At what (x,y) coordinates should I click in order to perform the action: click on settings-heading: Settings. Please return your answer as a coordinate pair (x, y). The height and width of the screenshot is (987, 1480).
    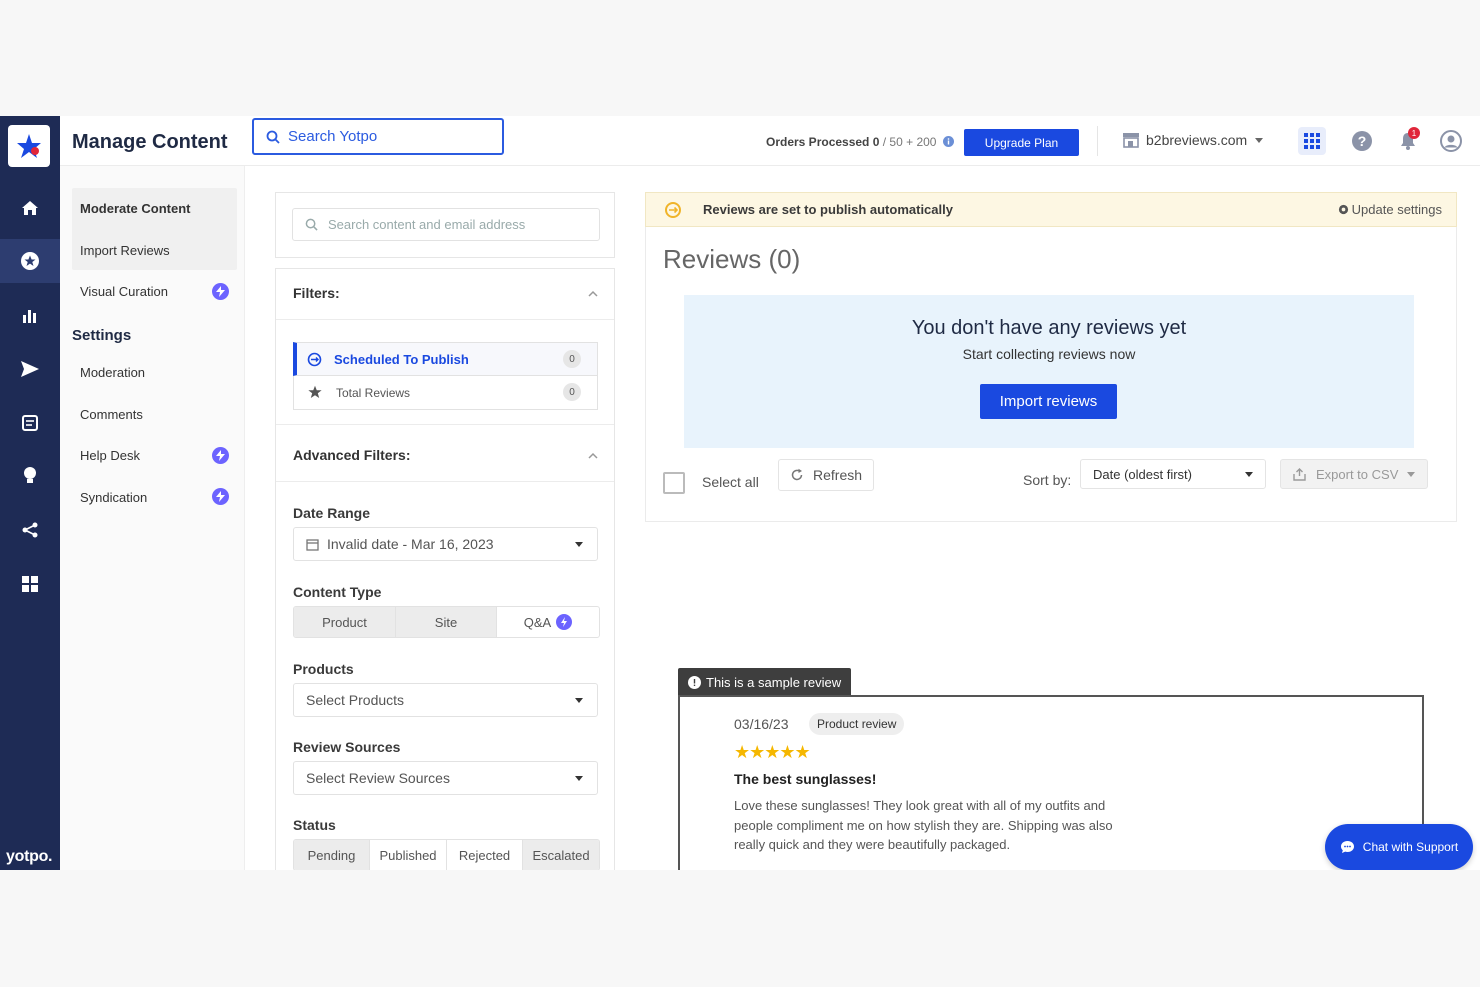
    Looking at the image, I should click on (102, 335).